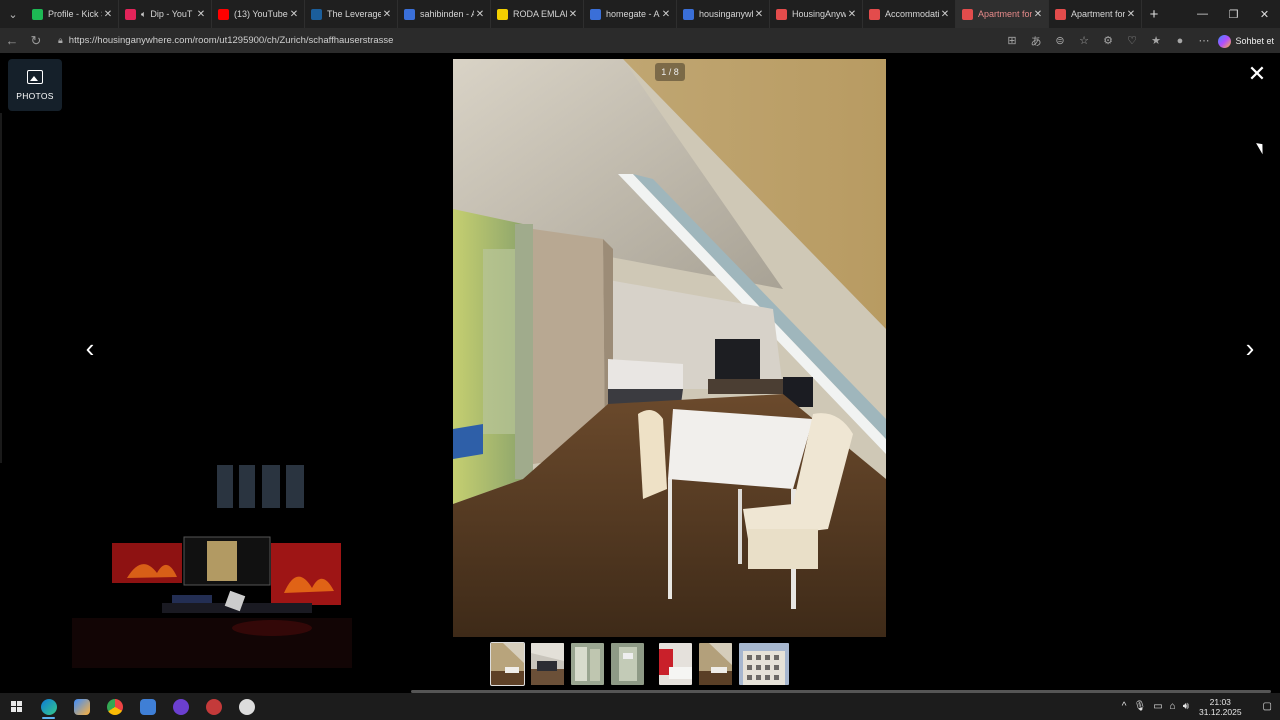  I want to click on thumbnail-strip, so click(643, 664).